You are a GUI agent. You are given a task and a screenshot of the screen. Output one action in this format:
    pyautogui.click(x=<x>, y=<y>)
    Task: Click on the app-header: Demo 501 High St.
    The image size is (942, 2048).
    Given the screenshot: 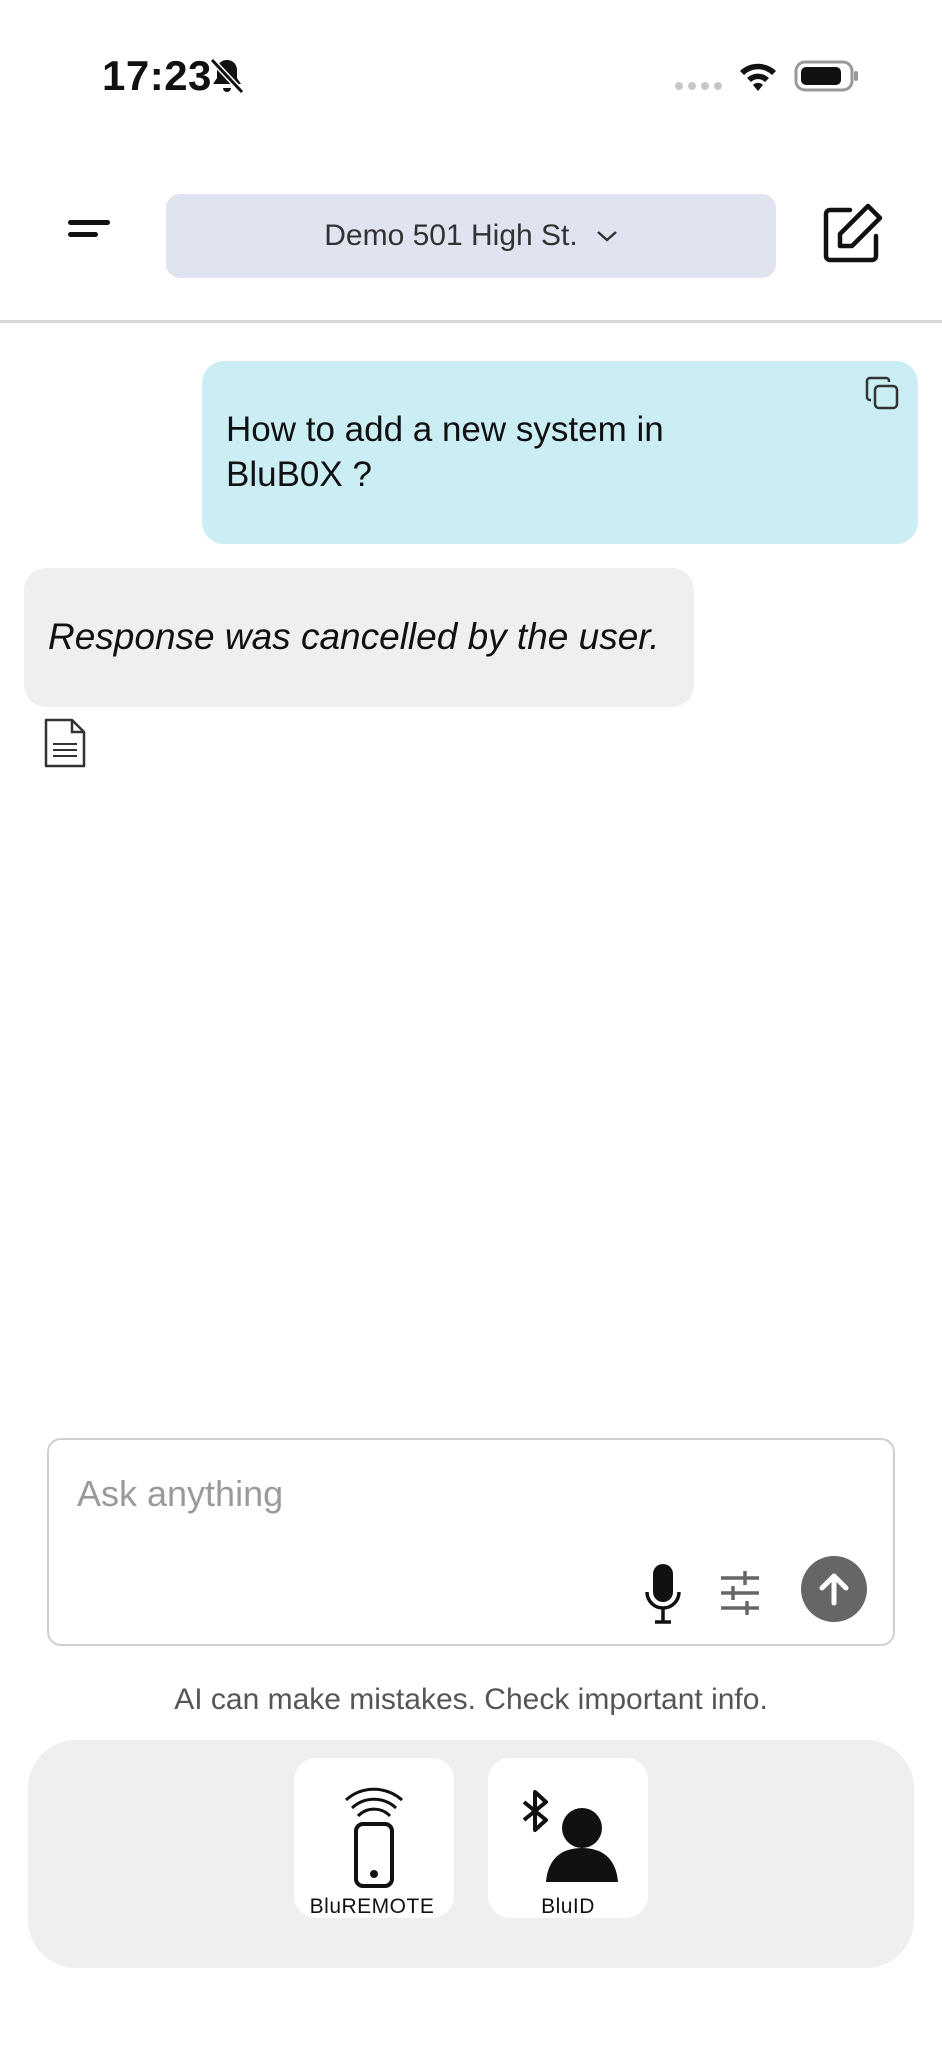 What is the action you would take?
    pyautogui.click(x=471, y=236)
    